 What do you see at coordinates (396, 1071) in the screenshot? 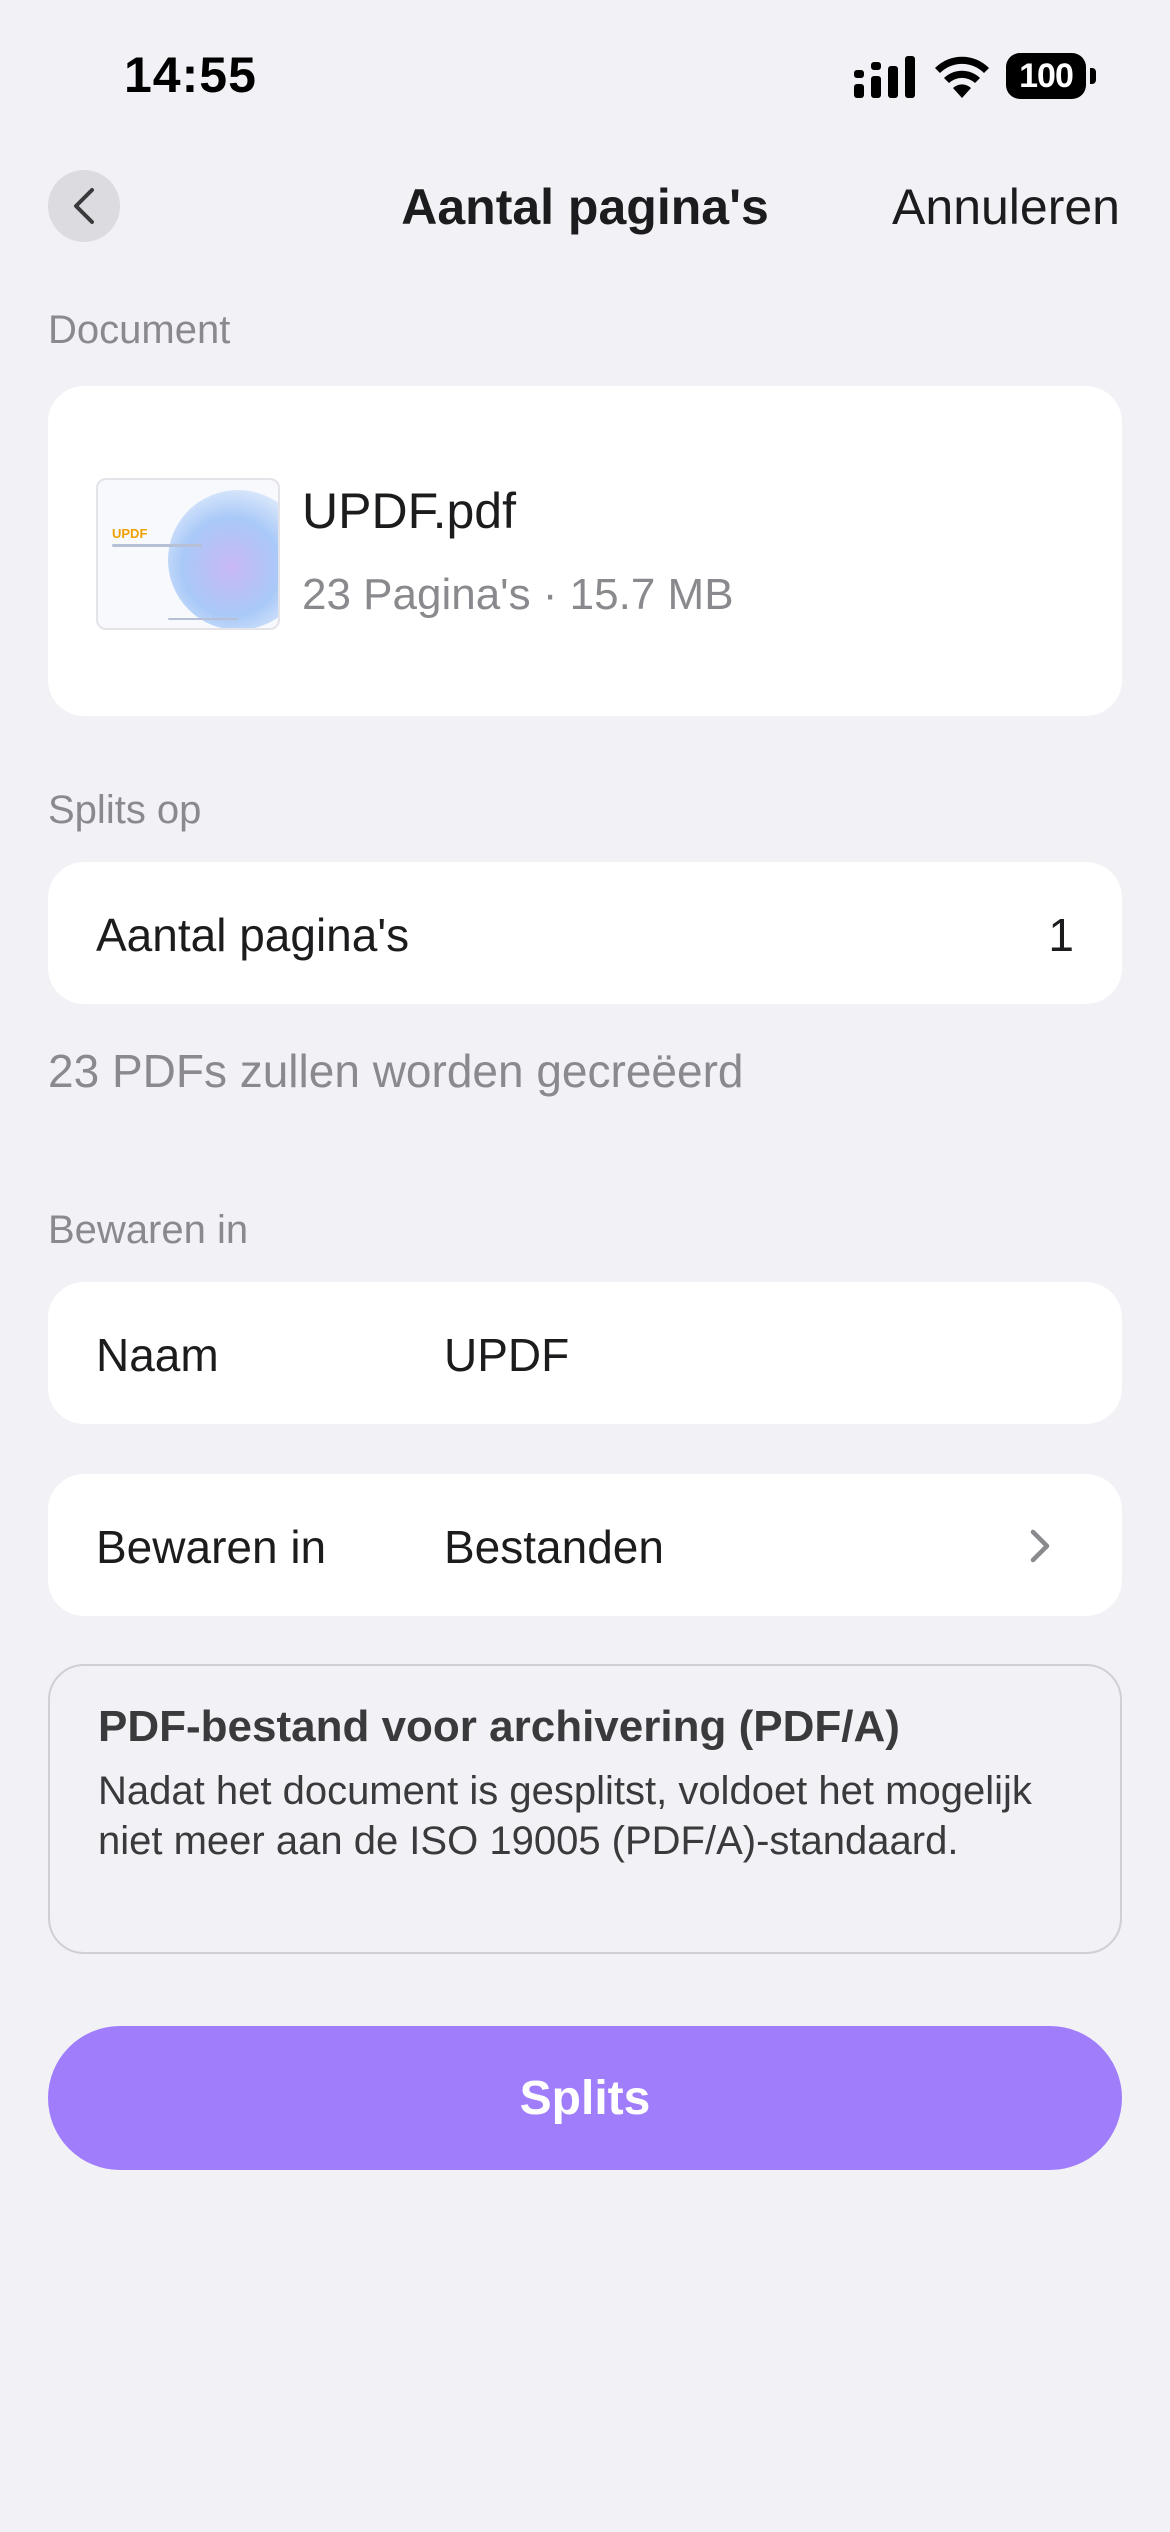
I see `pdf-count-helper: 23 PDFs zullen worden gecreëerd` at bounding box center [396, 1071].